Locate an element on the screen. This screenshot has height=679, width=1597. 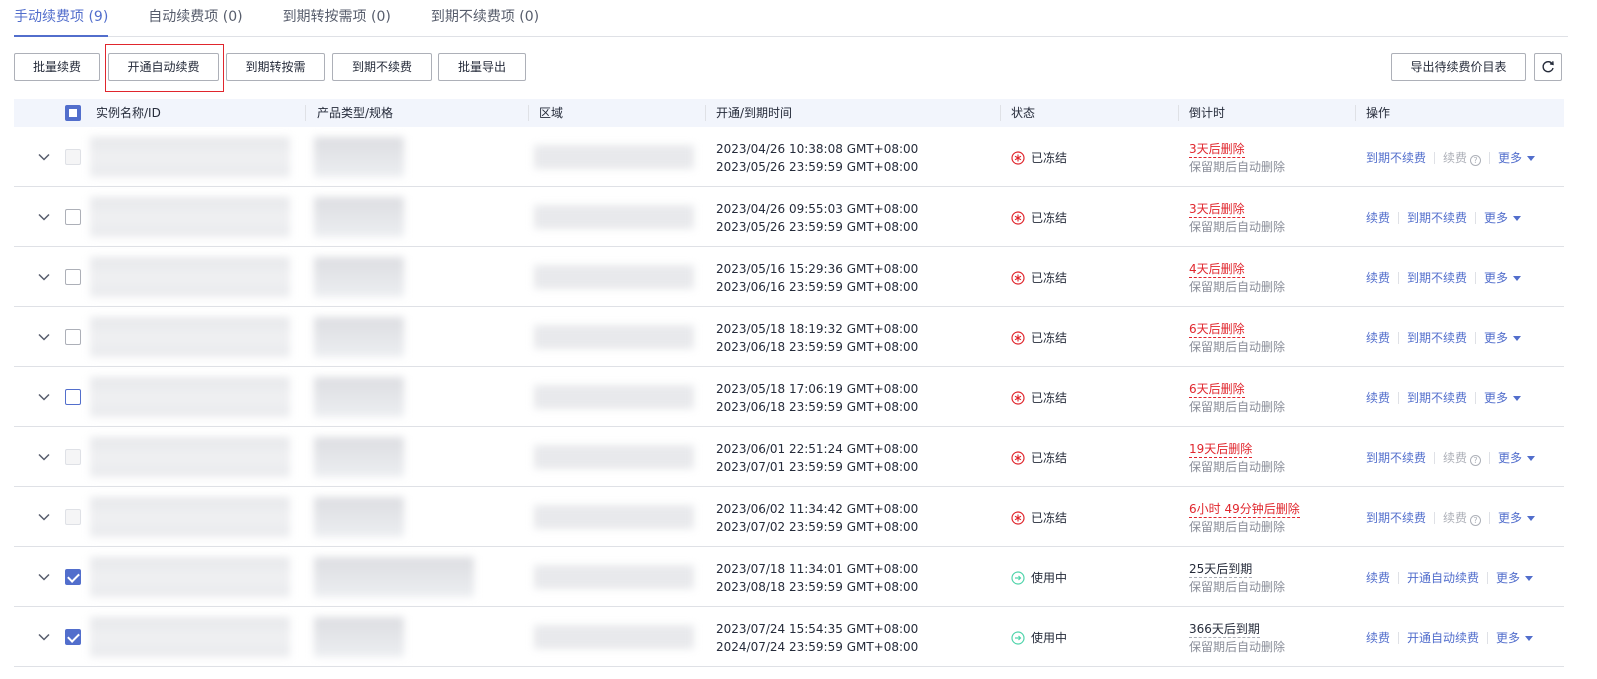
tab-auto-renew: 自动续费项 (0) is located at coordinates (195, 18).